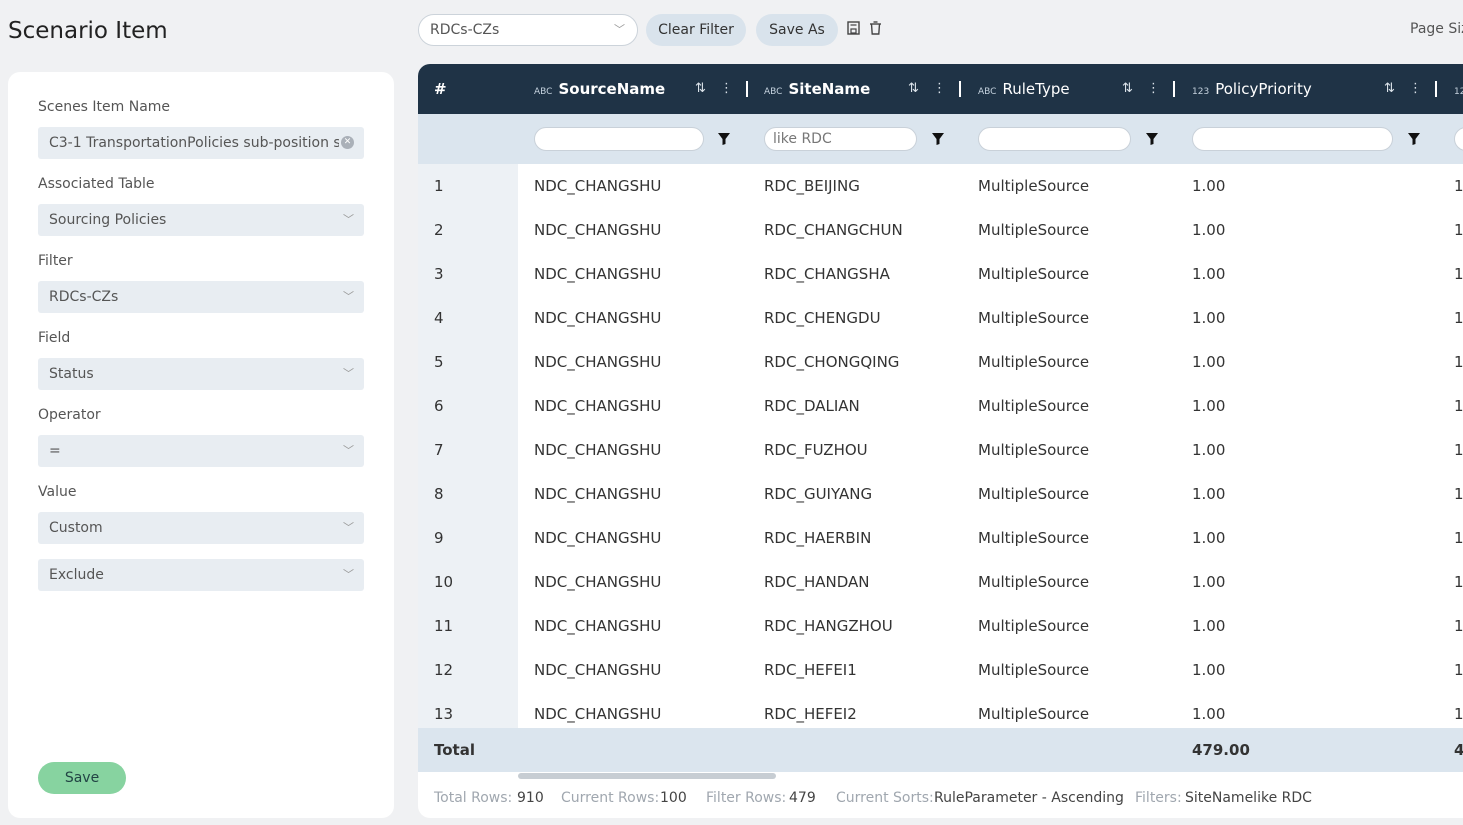 This screenshot has height=825, width=1463. I want to click on text-type-icon: ABC, so click(773, 92).